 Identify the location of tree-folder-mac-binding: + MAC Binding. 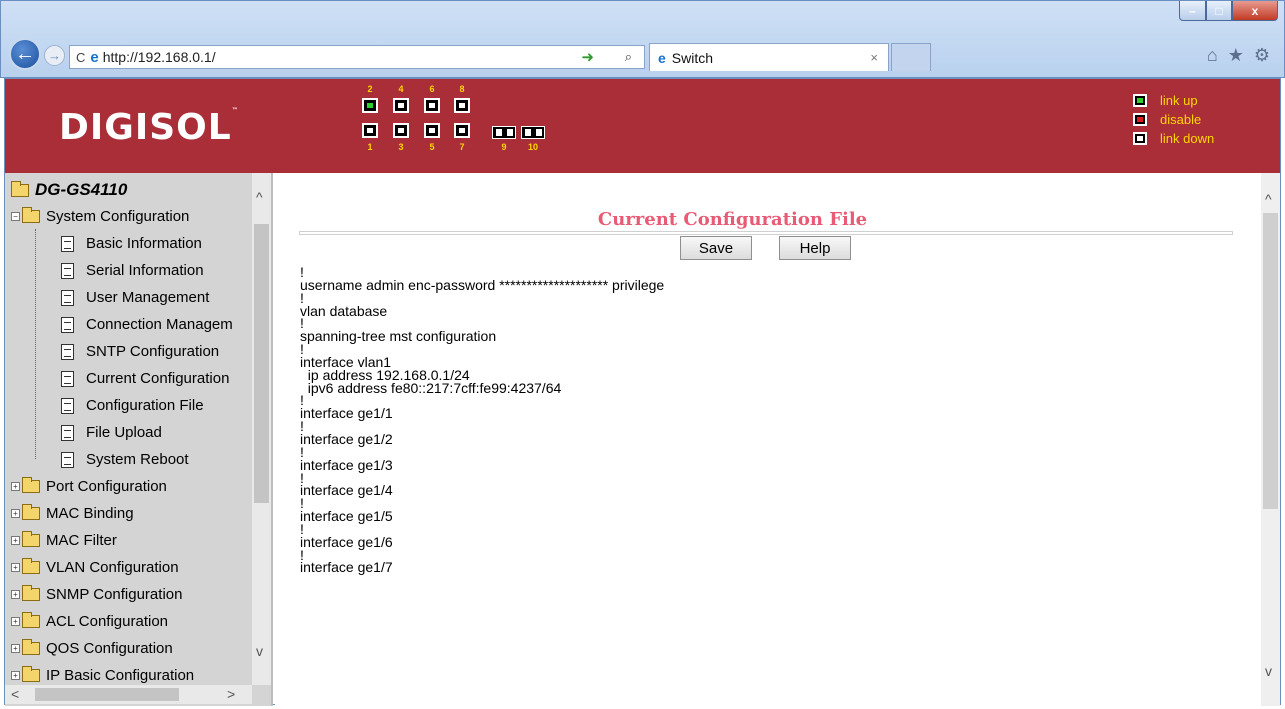
(72, 513).